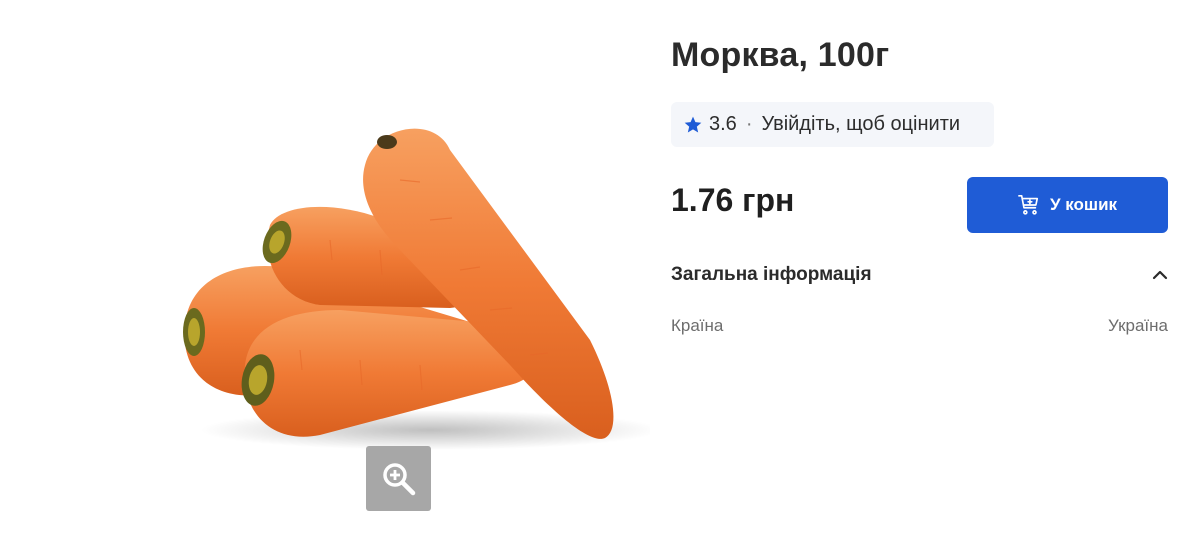  Describe the element at coordinates (780, 55) in the screenshot. I see `product-title: Морква, 100г` at that location.